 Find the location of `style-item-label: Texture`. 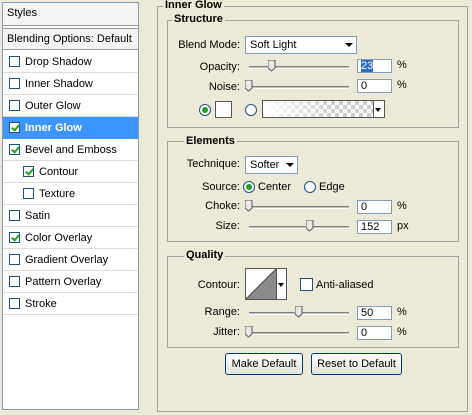

style-item-label: Texture is located at coordinates (57, 193).